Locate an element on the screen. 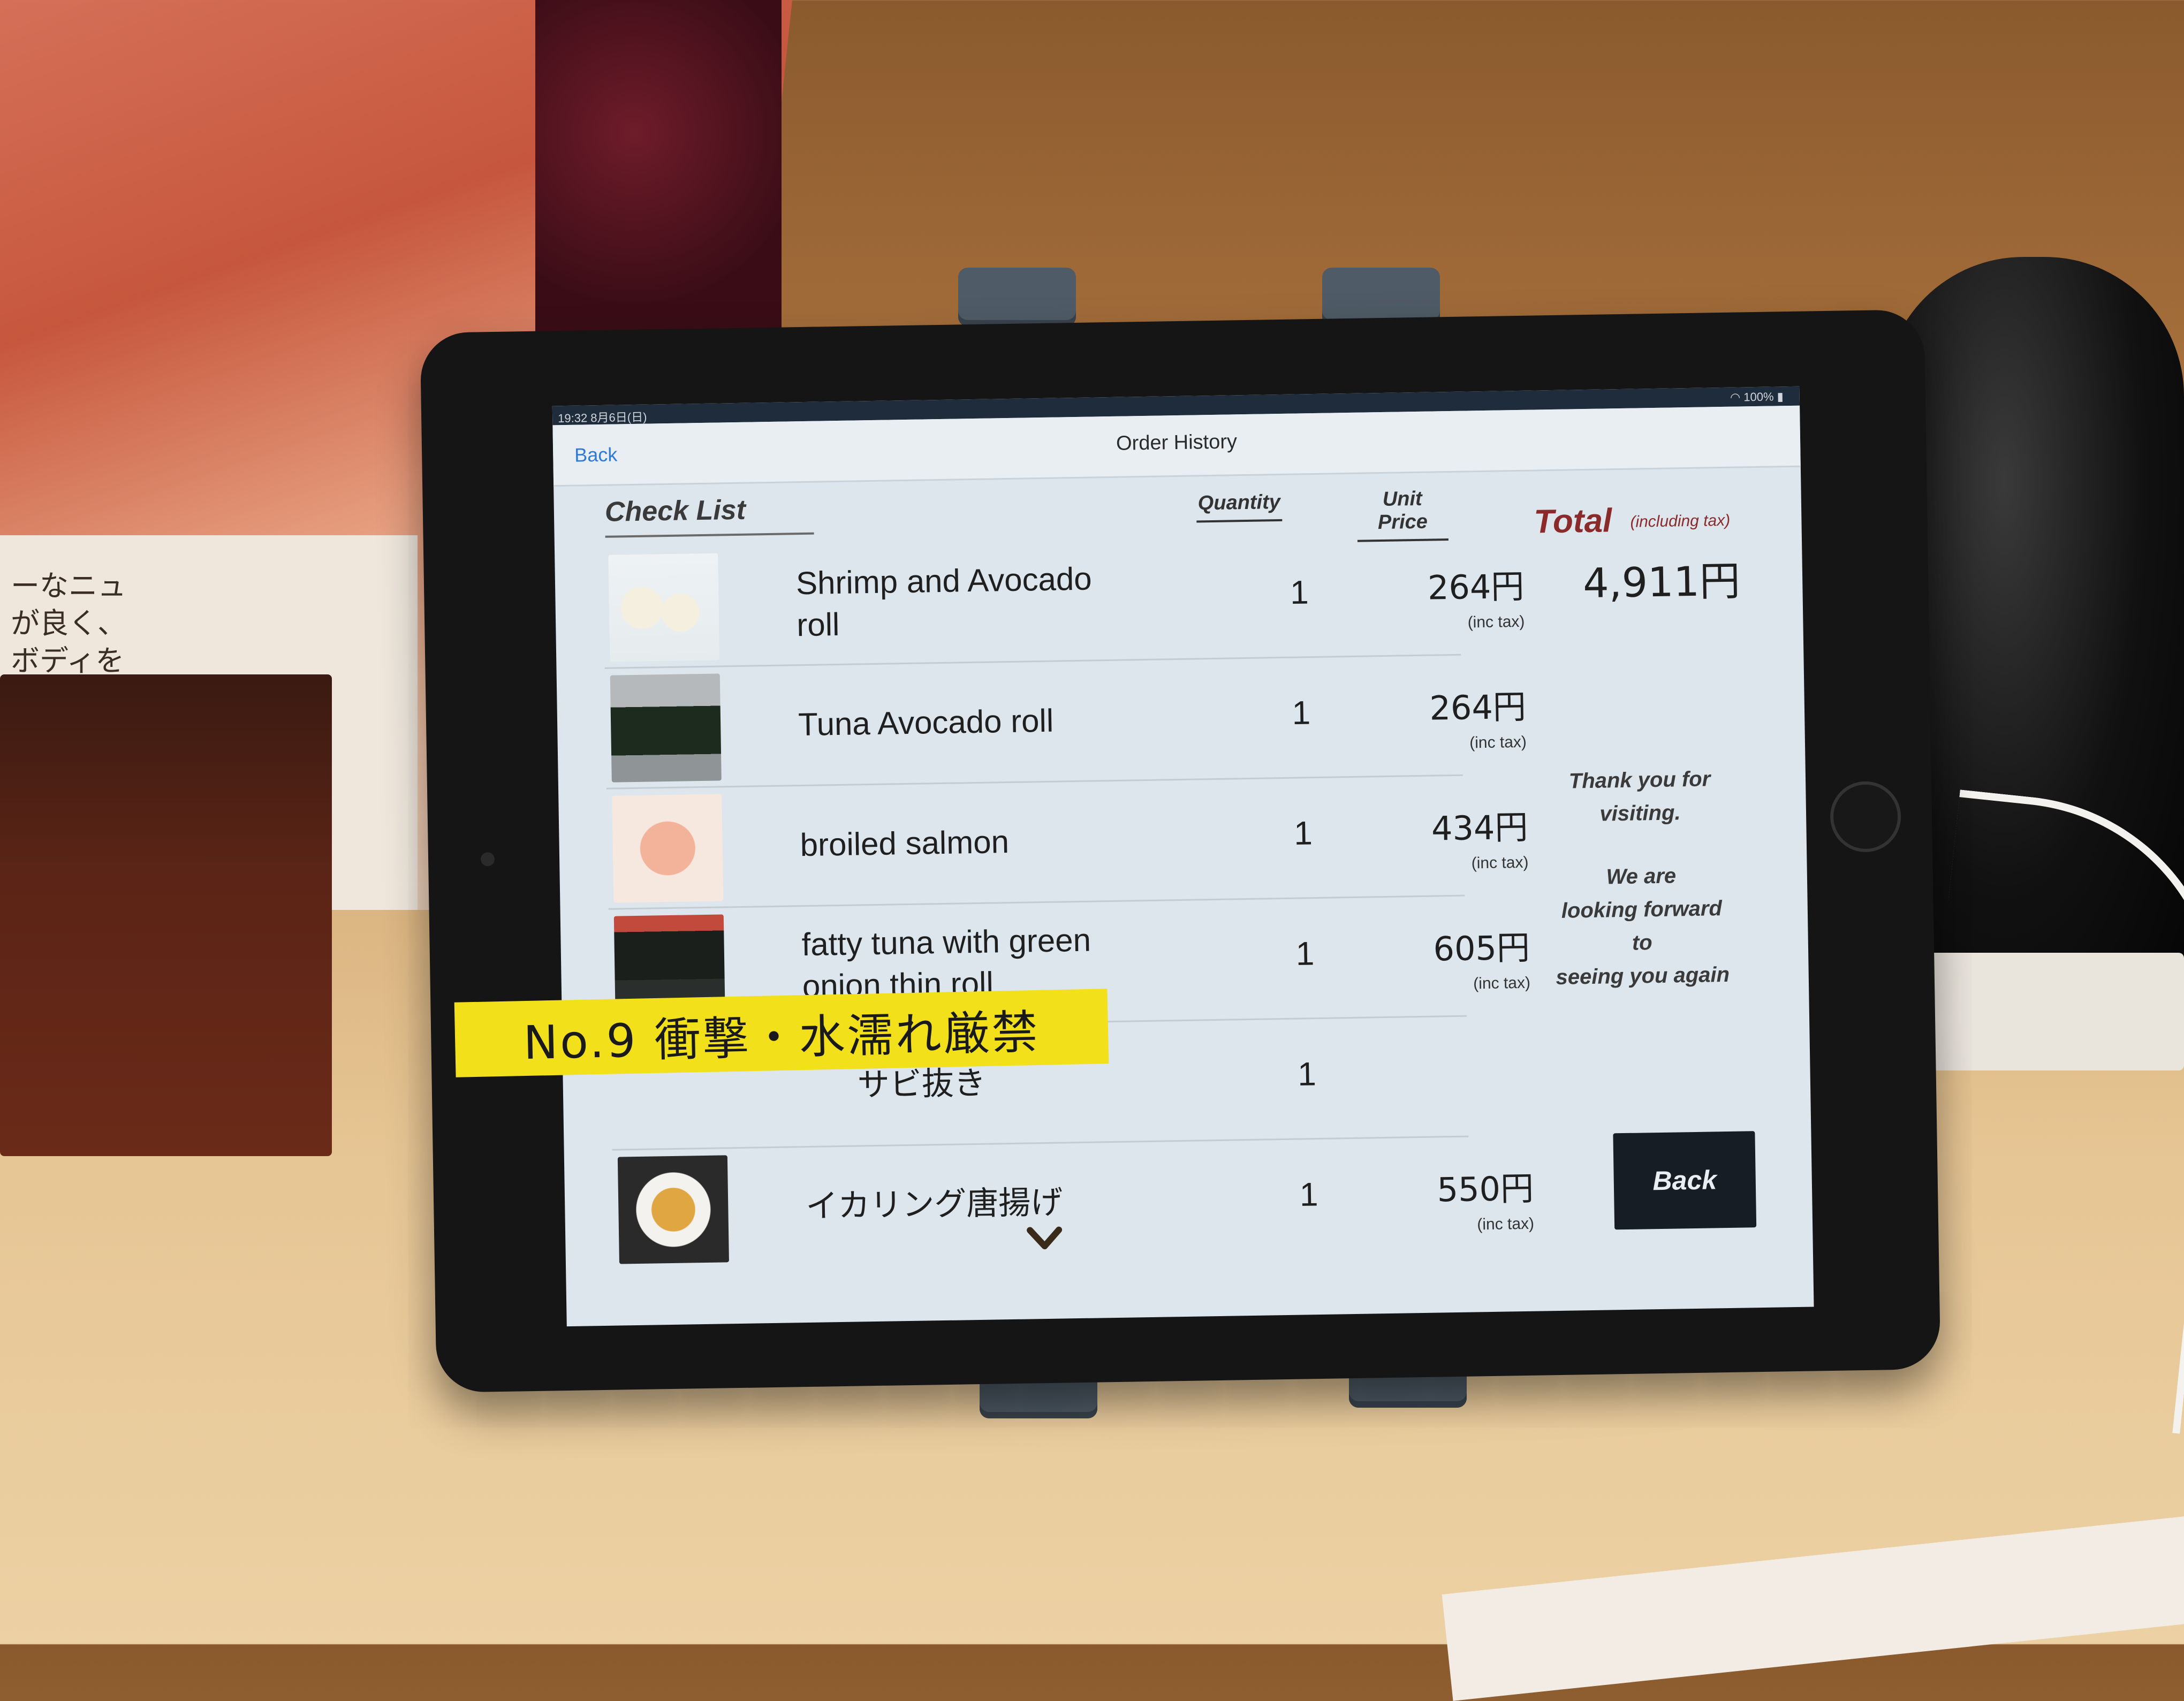  back-button: Back is located at coordinates (1685, 1180).